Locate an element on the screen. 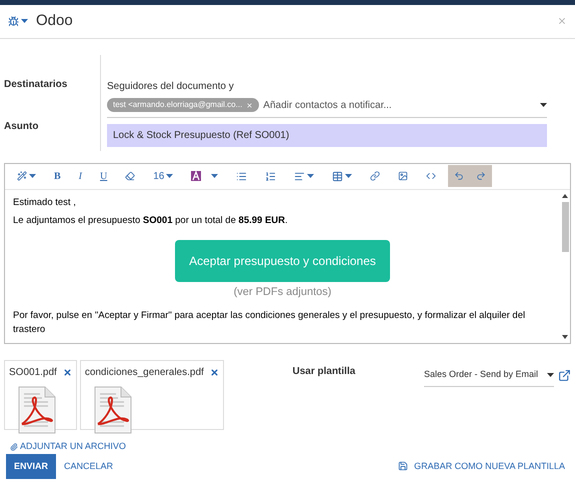 The height and width of the screenshot is (487, 575). send-button: ENVIAR is located at coordinates (31, 466).